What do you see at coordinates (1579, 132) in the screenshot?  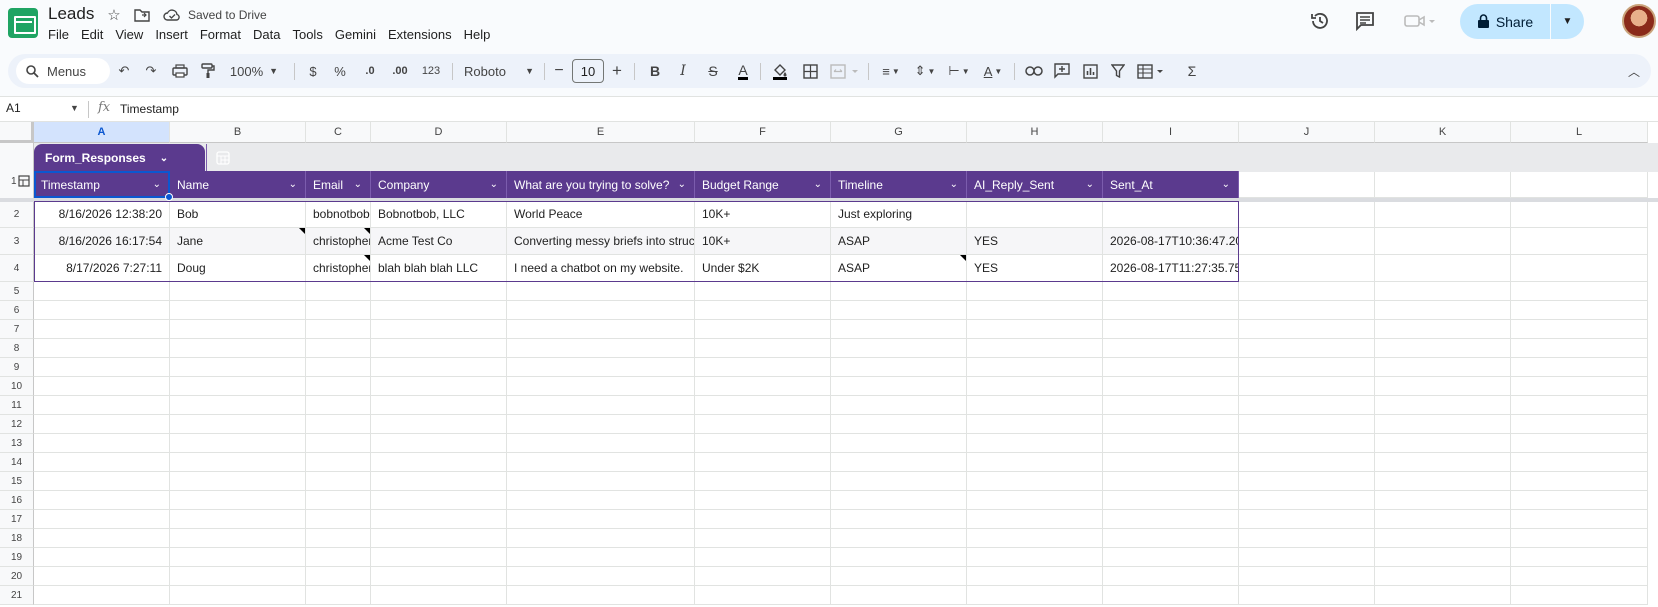 I see `column-header-l: L` at bounding box center [1579, 132].